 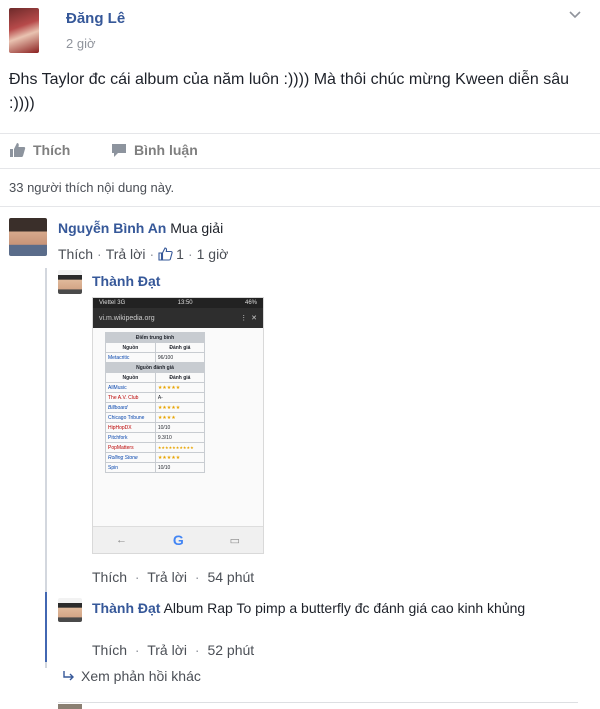 I want to click on review-source: Pitchfork, so click(x=130, y=437).